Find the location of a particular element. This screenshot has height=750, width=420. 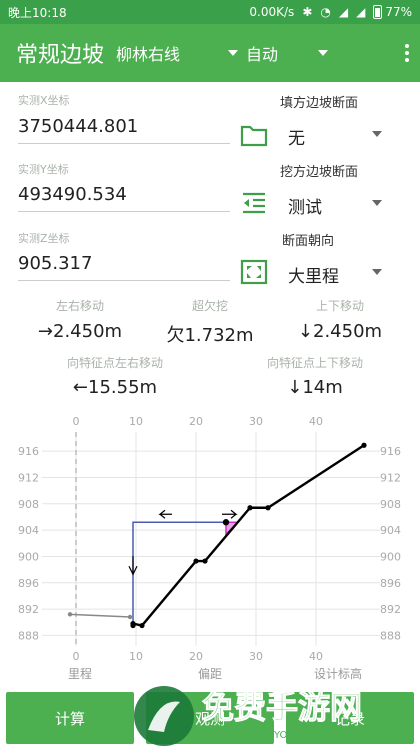

y-tick-label-left: 908 is located at coordinates (28, 504).